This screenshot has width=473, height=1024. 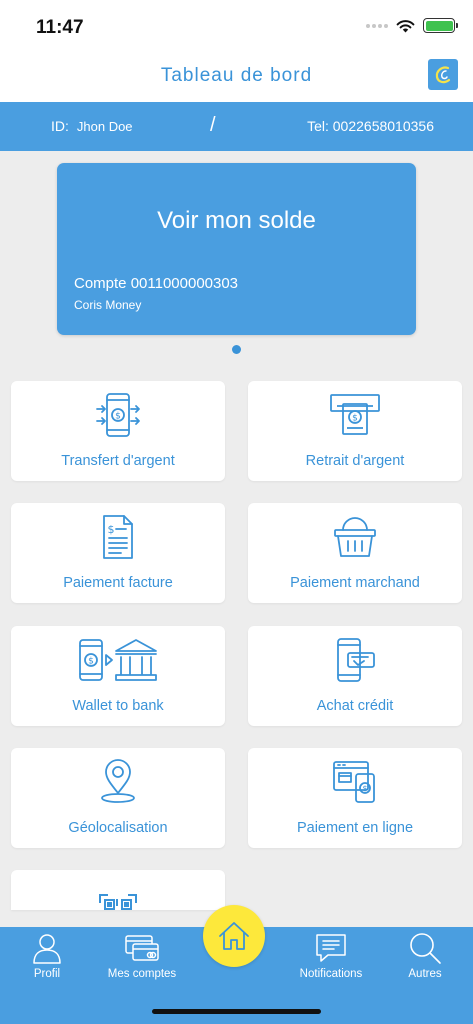 I want to click on tile-label: Wallet to bank, so click(x=118, y=706).